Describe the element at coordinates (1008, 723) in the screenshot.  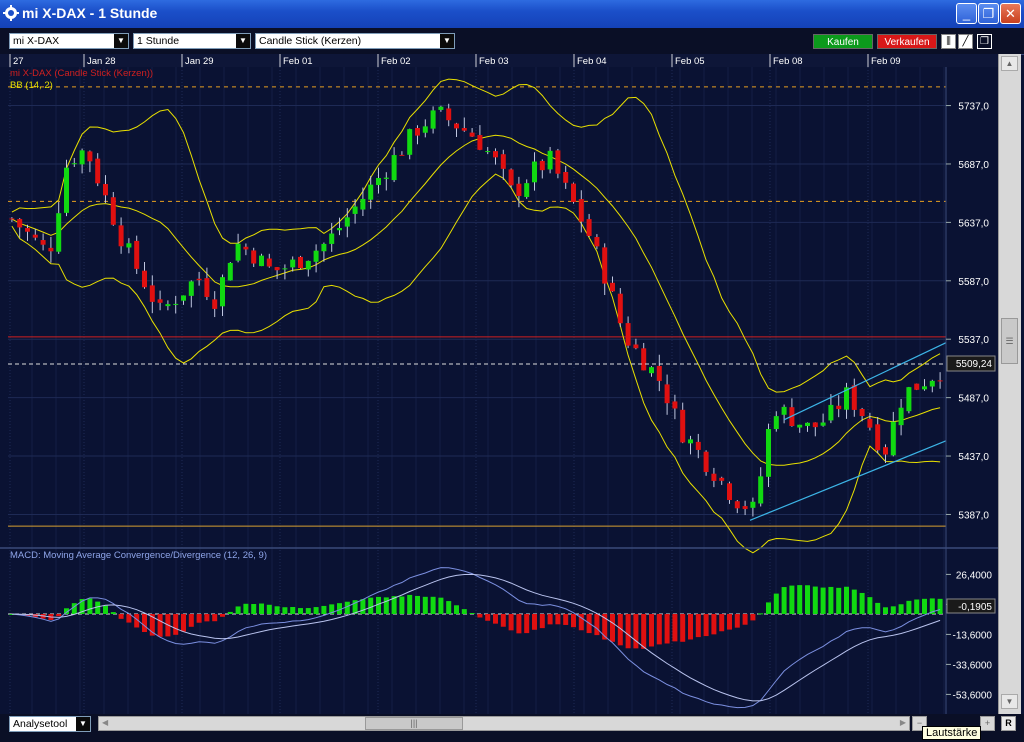
I see `reset-button: R` at that location.